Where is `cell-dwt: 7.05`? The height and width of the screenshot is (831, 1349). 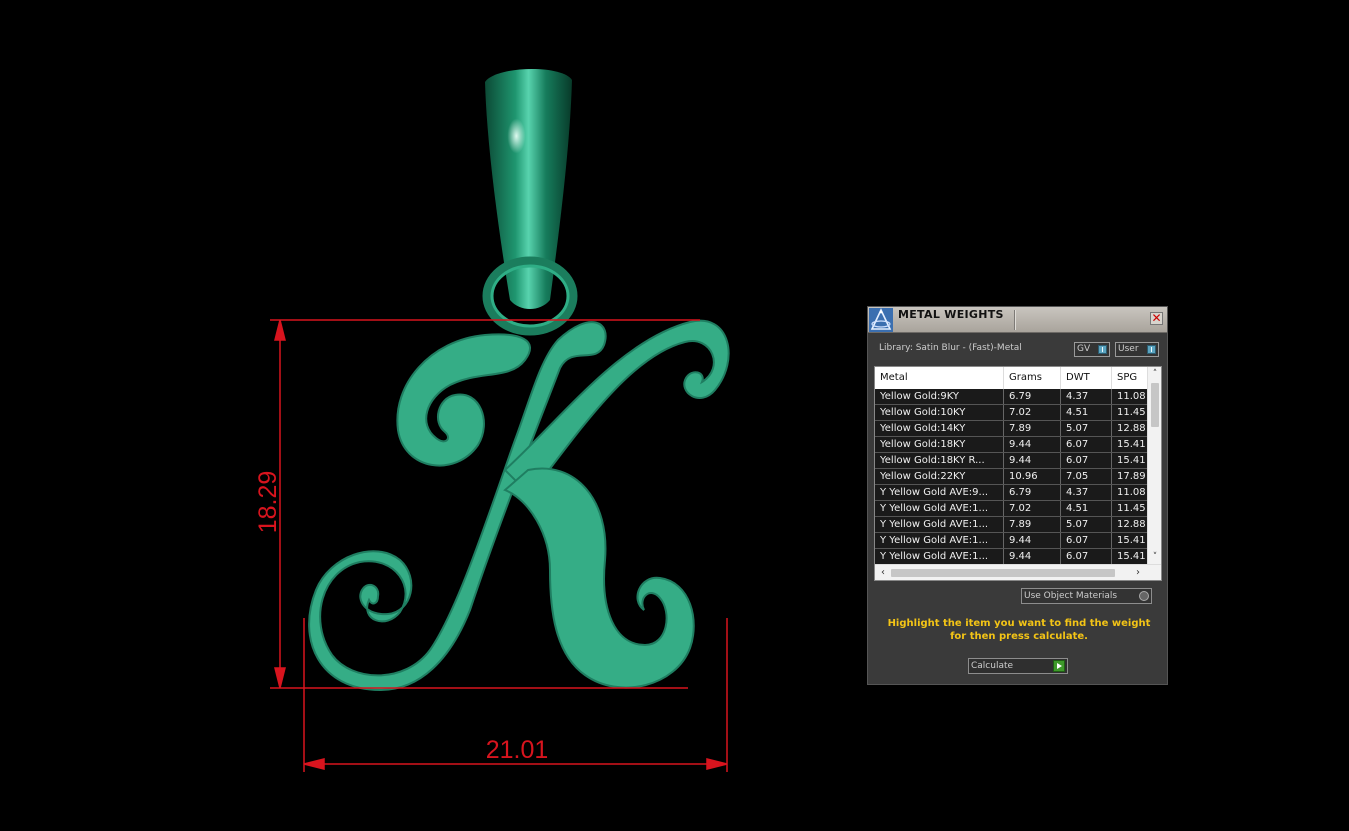
cell-dwt: 7.05 is located at coordinates (1086, 476).